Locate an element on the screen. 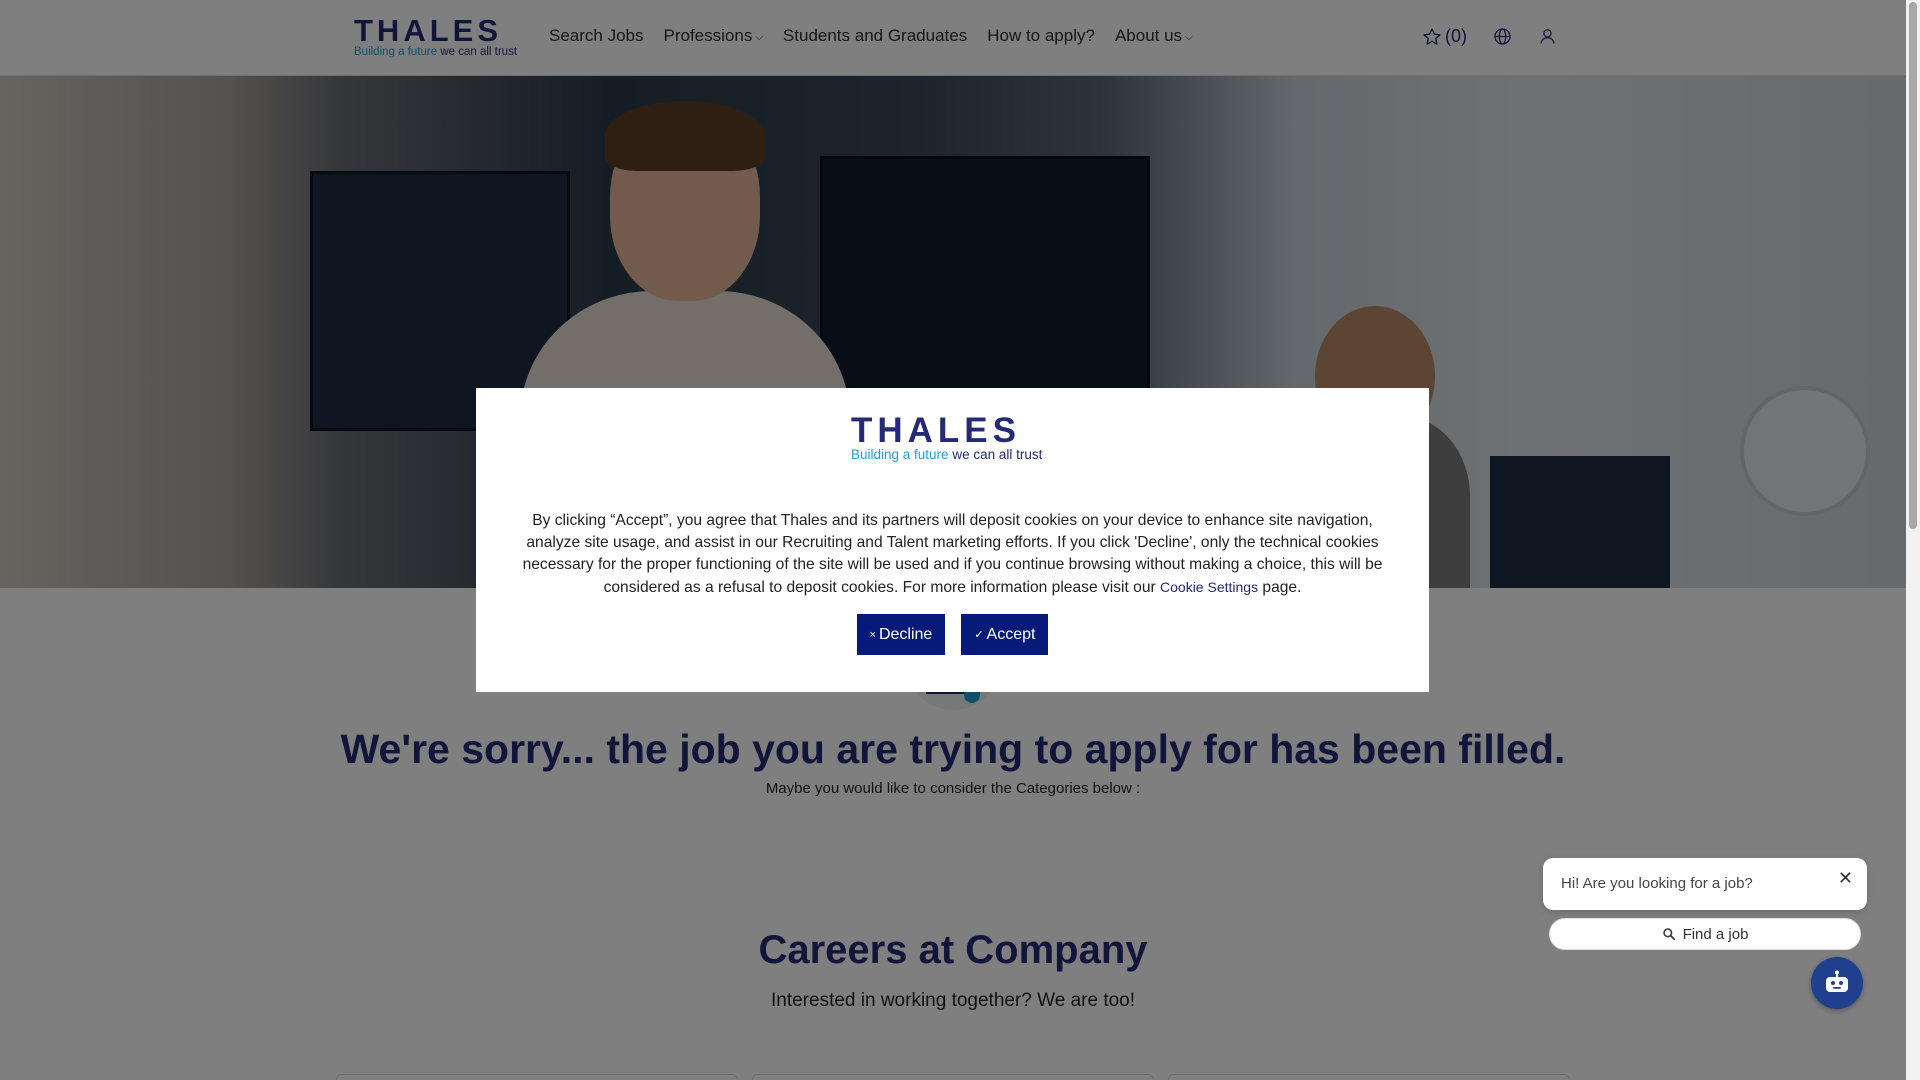 This screenshot has height=1080, width=1920. accept-label: Accept is located at coordinates (1011, 634).